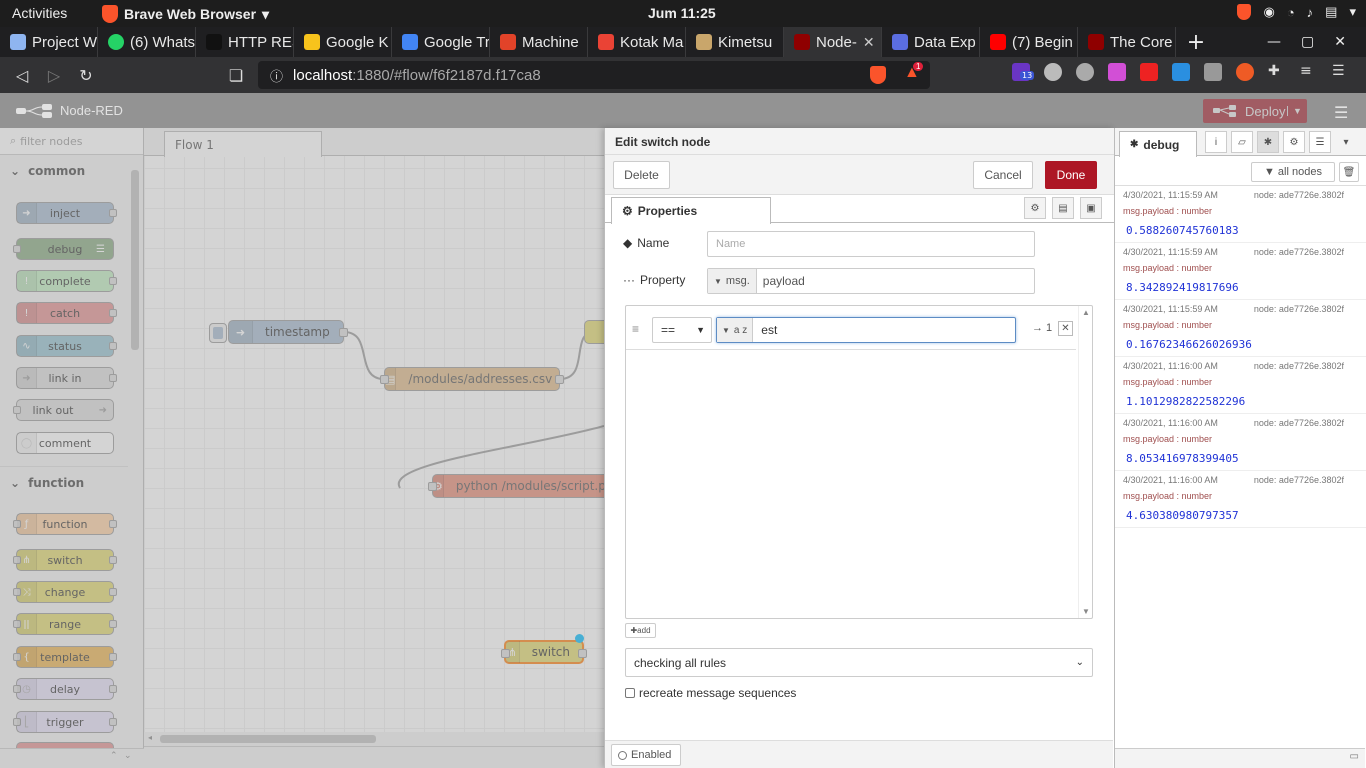 The image size is (1366, 768). Describe the element at coordinates (635, 329) in the screenshot. I see `drag-handle-icon: ≡` at that location.